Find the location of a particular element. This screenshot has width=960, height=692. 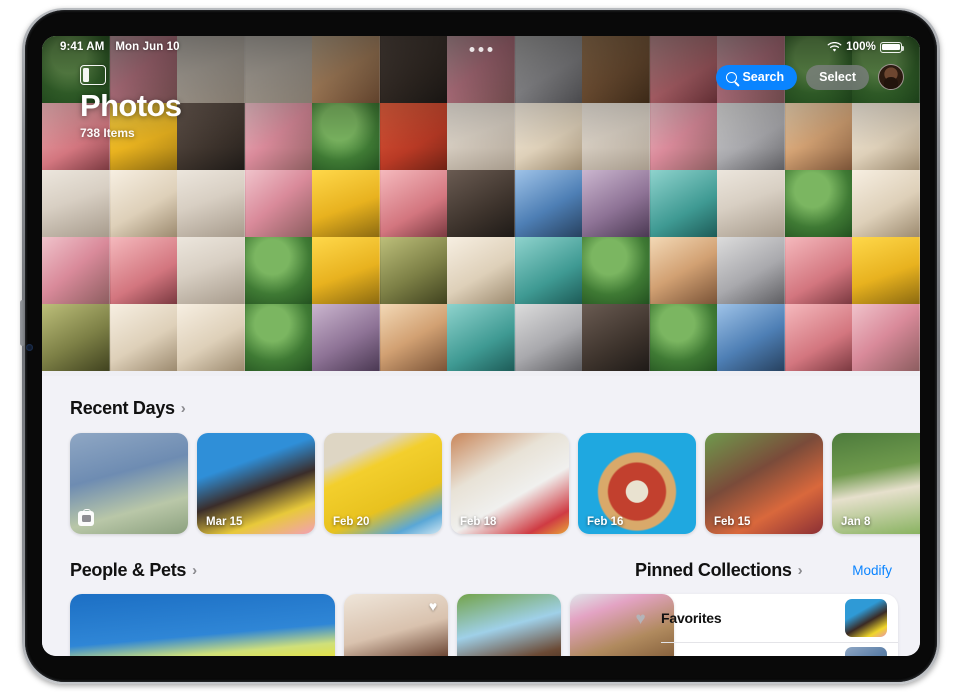

recent-day-card is located at coordinates (129, 483).